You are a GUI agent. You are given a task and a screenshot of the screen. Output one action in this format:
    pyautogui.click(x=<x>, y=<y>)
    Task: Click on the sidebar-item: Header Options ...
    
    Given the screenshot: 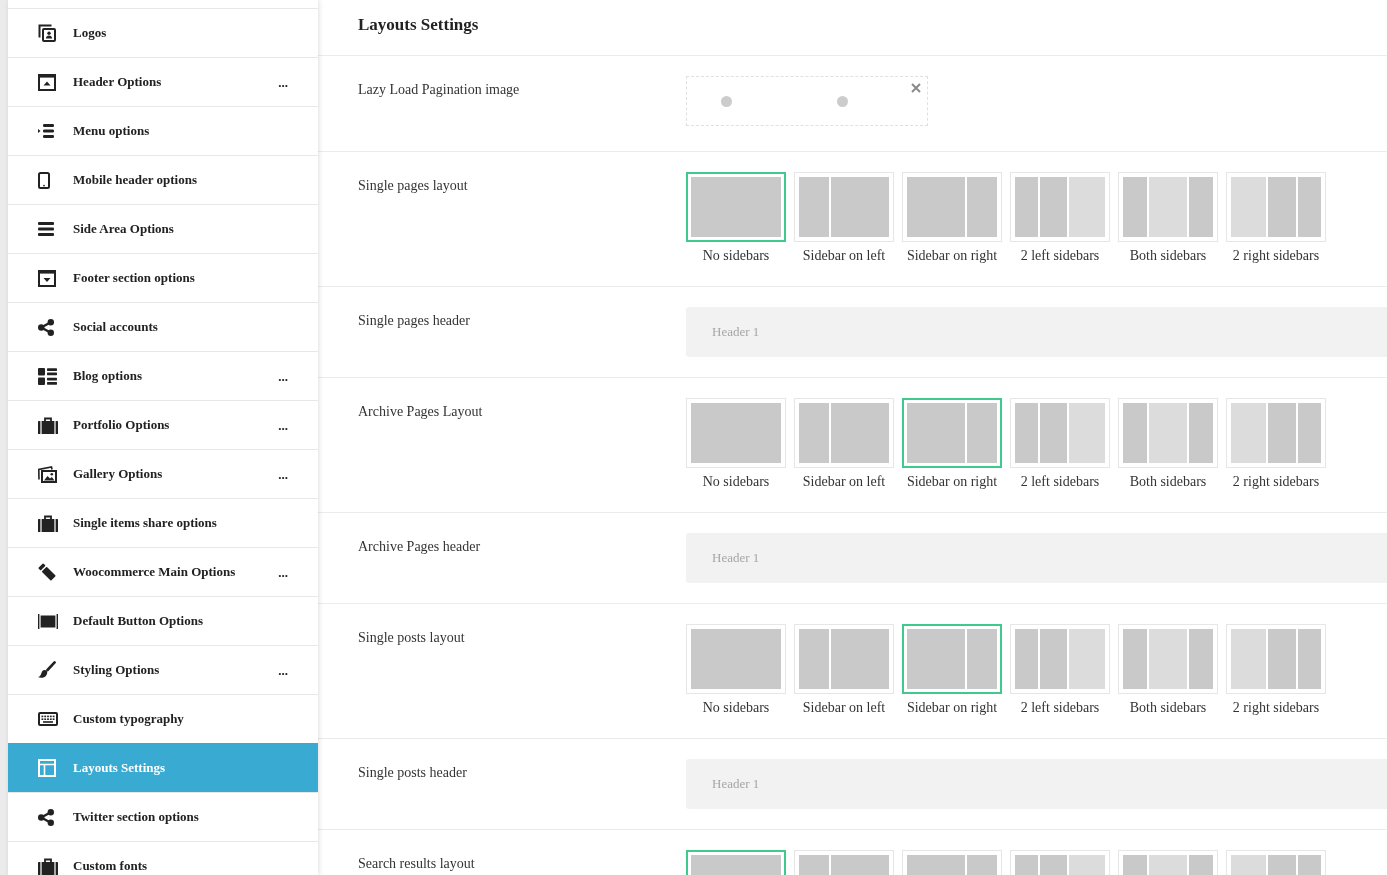 What is the action you would take?
    pyautogui.click(x=163, y=81)
    